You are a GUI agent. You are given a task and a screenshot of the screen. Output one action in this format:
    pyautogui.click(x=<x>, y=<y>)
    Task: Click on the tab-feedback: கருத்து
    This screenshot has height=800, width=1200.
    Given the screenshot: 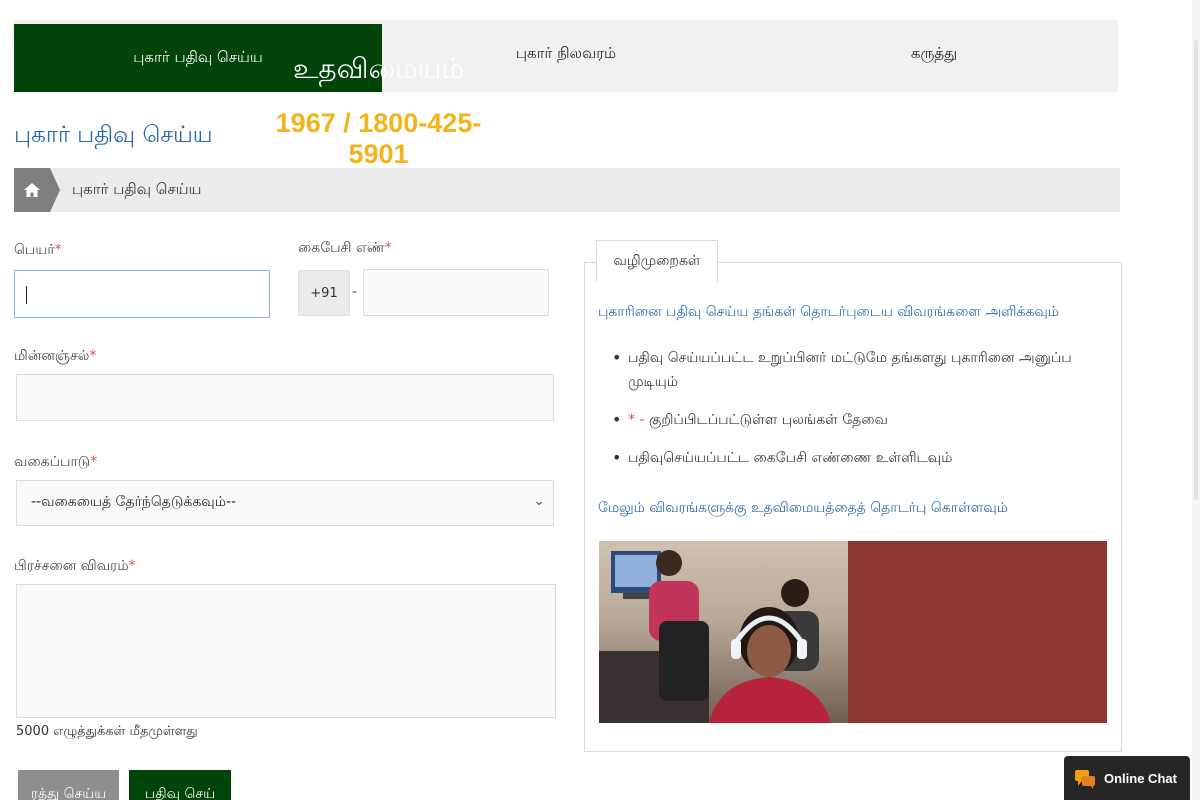 What is the action you would take?
    pyautogui.click(x=934, y=54)
    